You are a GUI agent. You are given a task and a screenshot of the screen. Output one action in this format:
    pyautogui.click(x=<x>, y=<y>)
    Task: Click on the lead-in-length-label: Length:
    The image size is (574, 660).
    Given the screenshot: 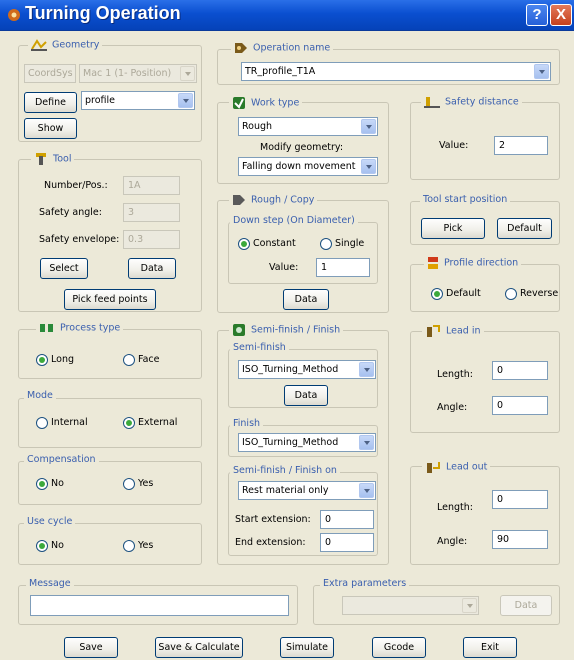 What is the action you would take?
    pyautogui.click(x=455, y=374)
    